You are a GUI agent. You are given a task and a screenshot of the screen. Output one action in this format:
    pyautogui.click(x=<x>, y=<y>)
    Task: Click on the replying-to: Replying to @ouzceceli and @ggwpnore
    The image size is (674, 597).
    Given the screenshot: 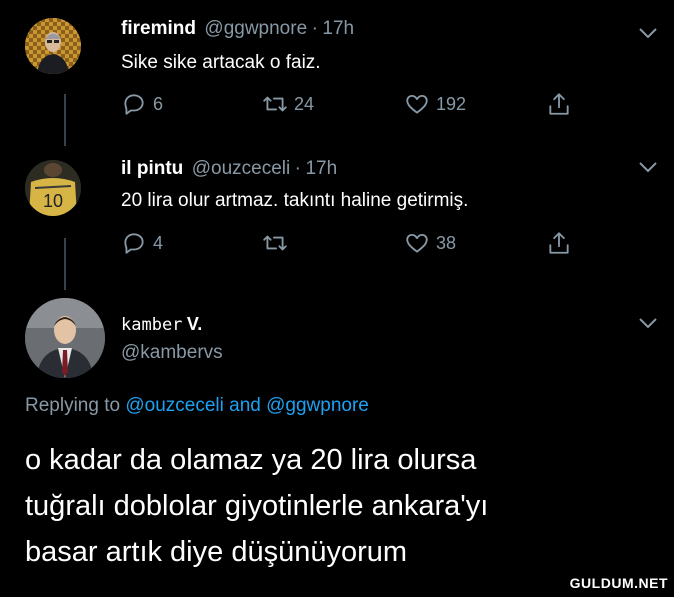 What is the action you would take?
    pyautogui.click(x=197, y=406)
    